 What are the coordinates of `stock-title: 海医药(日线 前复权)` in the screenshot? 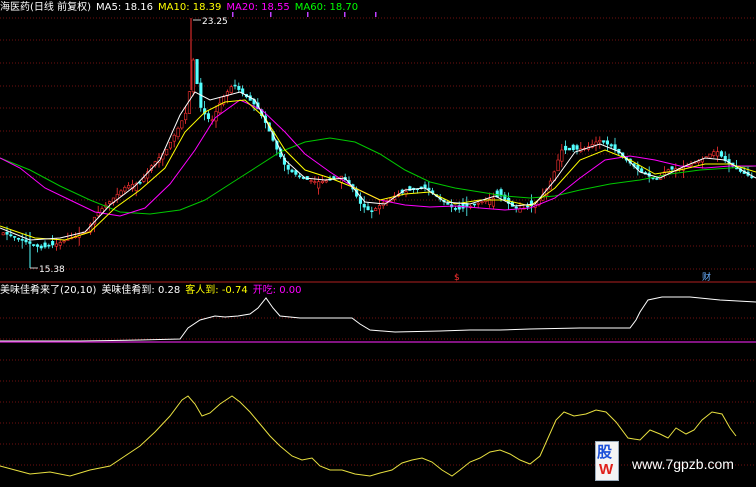 It's located at (45, 7).